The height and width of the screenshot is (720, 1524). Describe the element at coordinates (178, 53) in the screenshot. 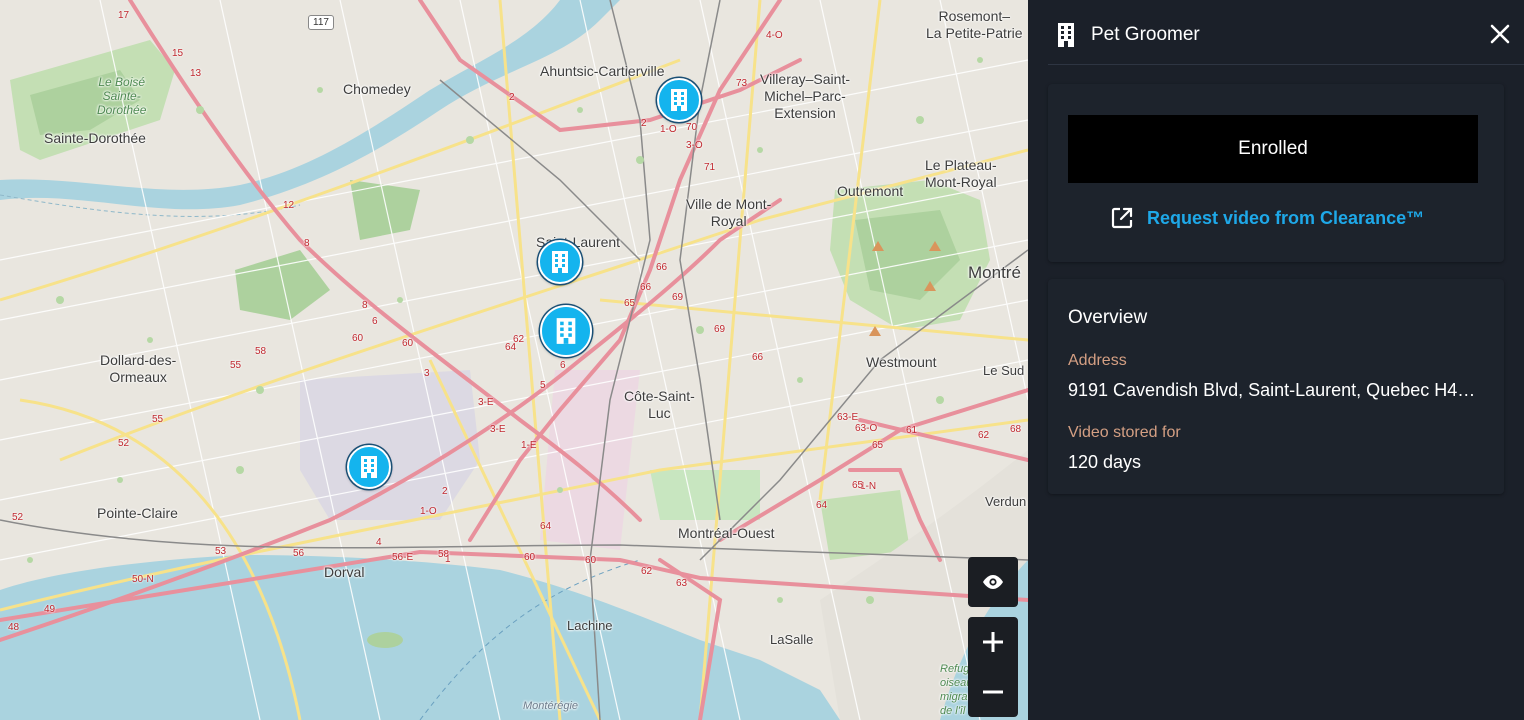

I see `route-number: 15` at that location.